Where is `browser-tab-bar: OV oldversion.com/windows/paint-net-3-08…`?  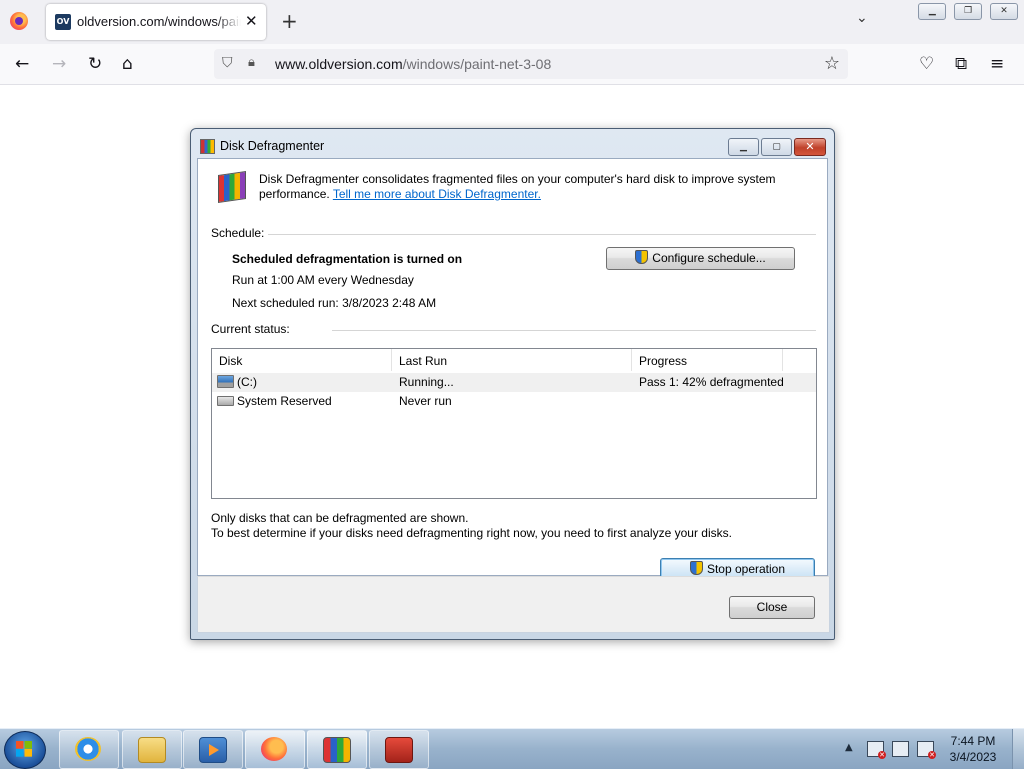
browser-tab-bar: OV oldversion.com/windows/paint-net-3-08… is located at coordinates (512, 22).